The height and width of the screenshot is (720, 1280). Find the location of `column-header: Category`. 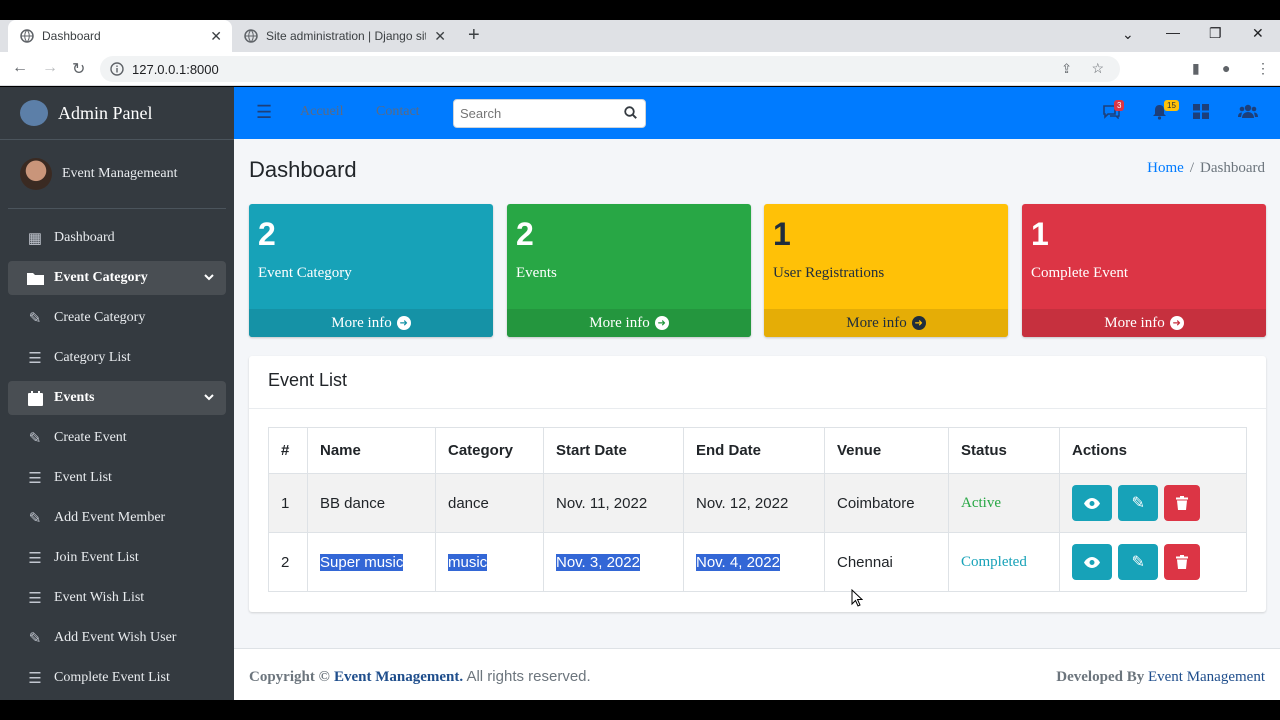

column-header: Category is located at coordinates (489, 450).